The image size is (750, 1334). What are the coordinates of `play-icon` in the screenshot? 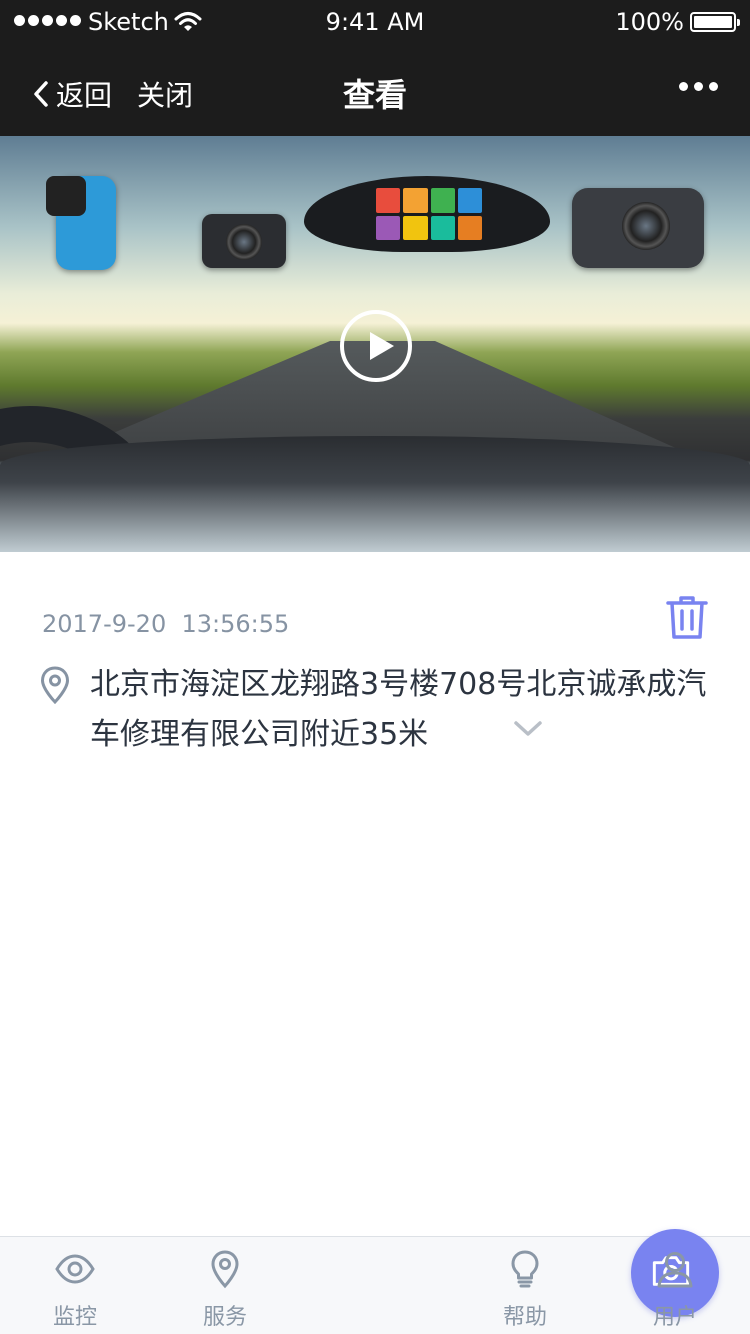 It's located at (382, 346).